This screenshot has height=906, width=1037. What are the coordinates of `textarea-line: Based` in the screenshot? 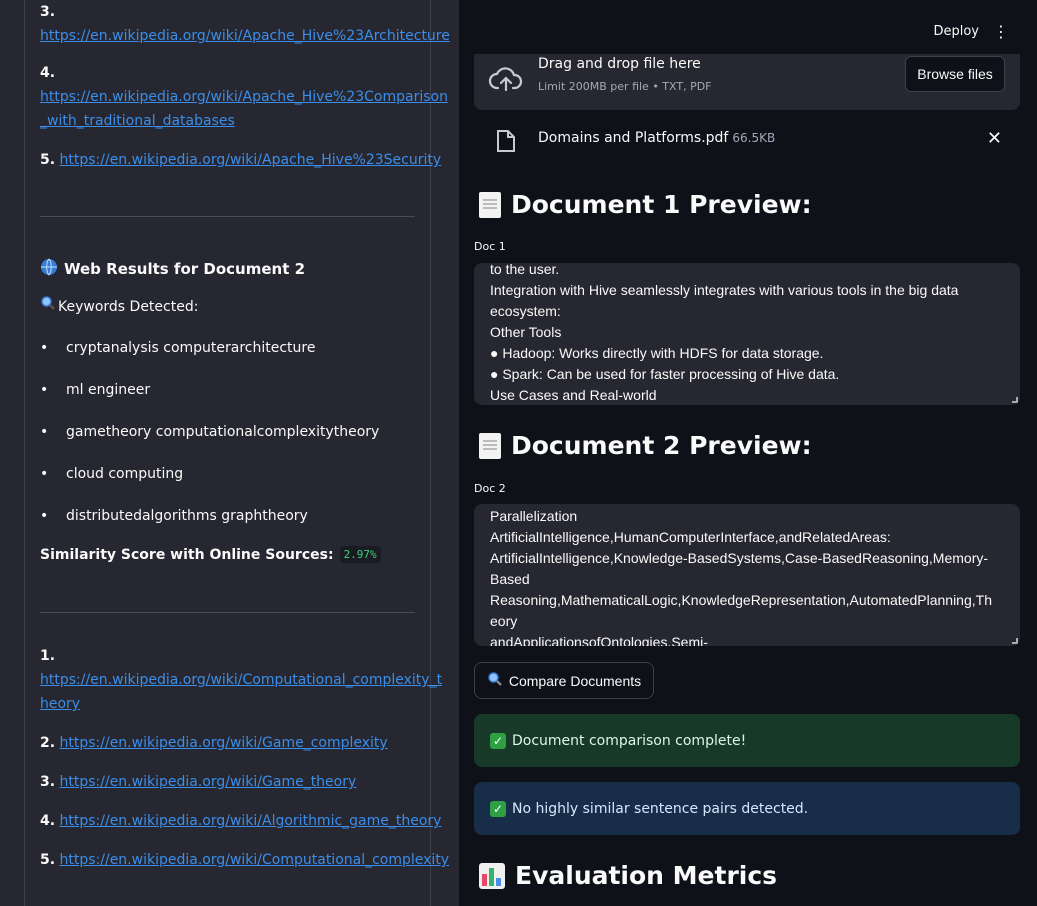 It's located at (510, 579).